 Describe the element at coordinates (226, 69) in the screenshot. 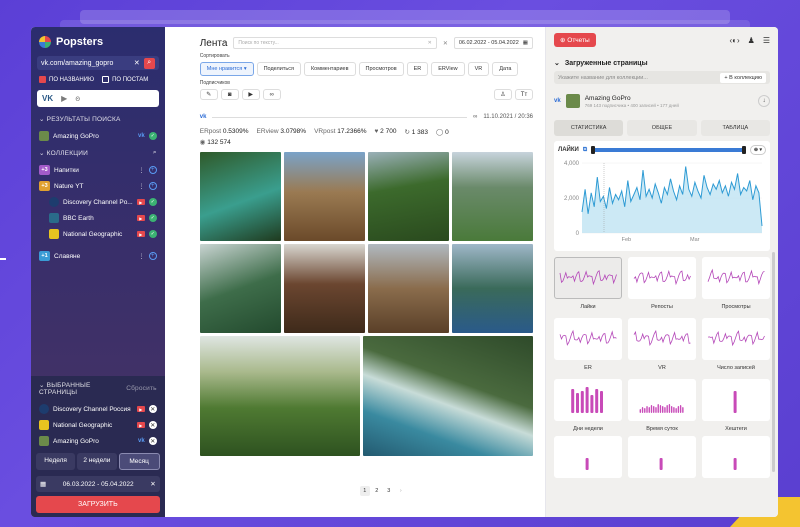

I see `sort-likes-dropdown: Мне нравится ▾` at that location.